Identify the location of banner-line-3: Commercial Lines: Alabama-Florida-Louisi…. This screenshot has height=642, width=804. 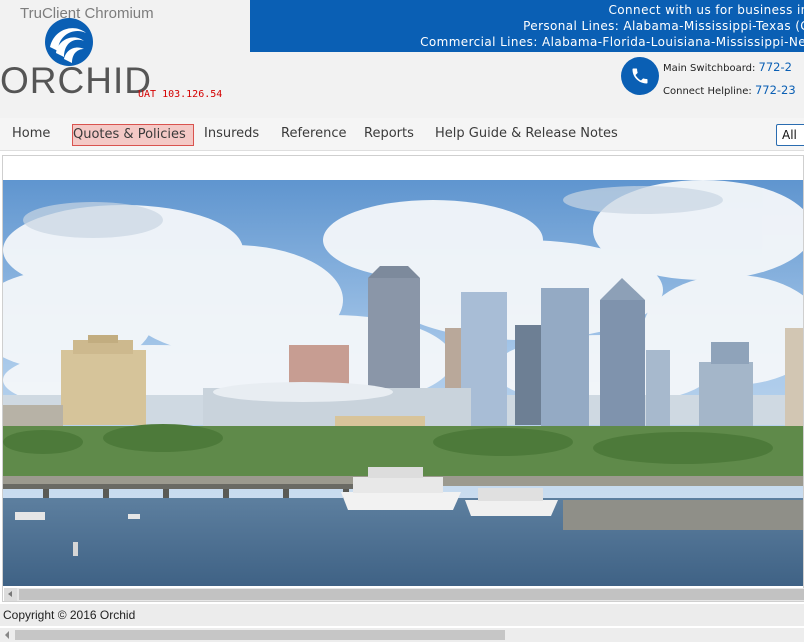
(612, 42).